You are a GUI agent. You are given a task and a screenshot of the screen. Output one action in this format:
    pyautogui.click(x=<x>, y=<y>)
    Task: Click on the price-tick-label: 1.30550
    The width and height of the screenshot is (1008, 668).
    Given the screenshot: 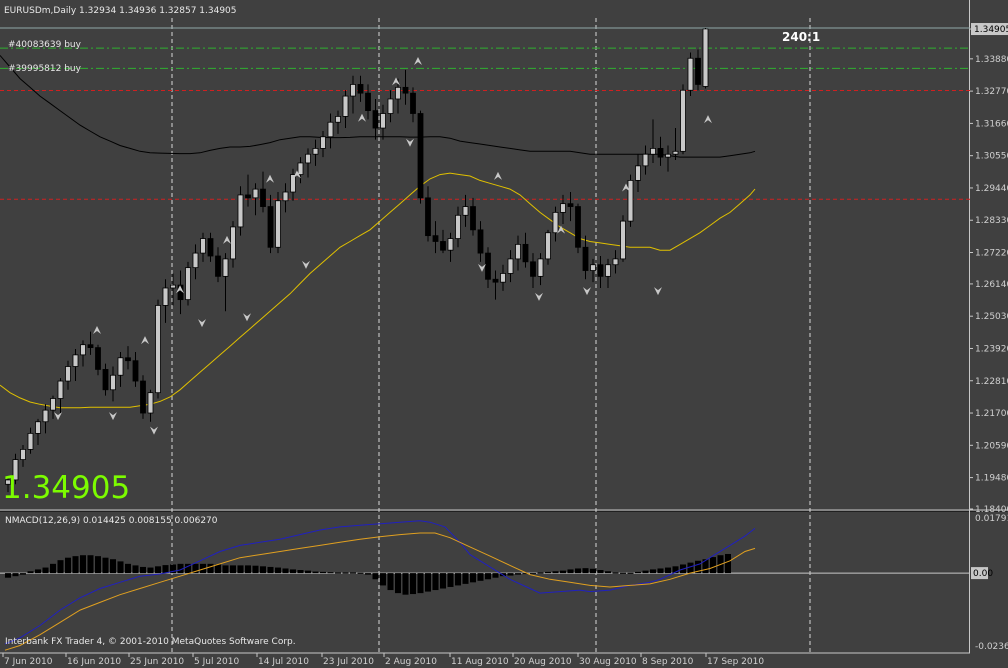 What is the action you would take?
    pyautogui.click(x=991, y=157)
    